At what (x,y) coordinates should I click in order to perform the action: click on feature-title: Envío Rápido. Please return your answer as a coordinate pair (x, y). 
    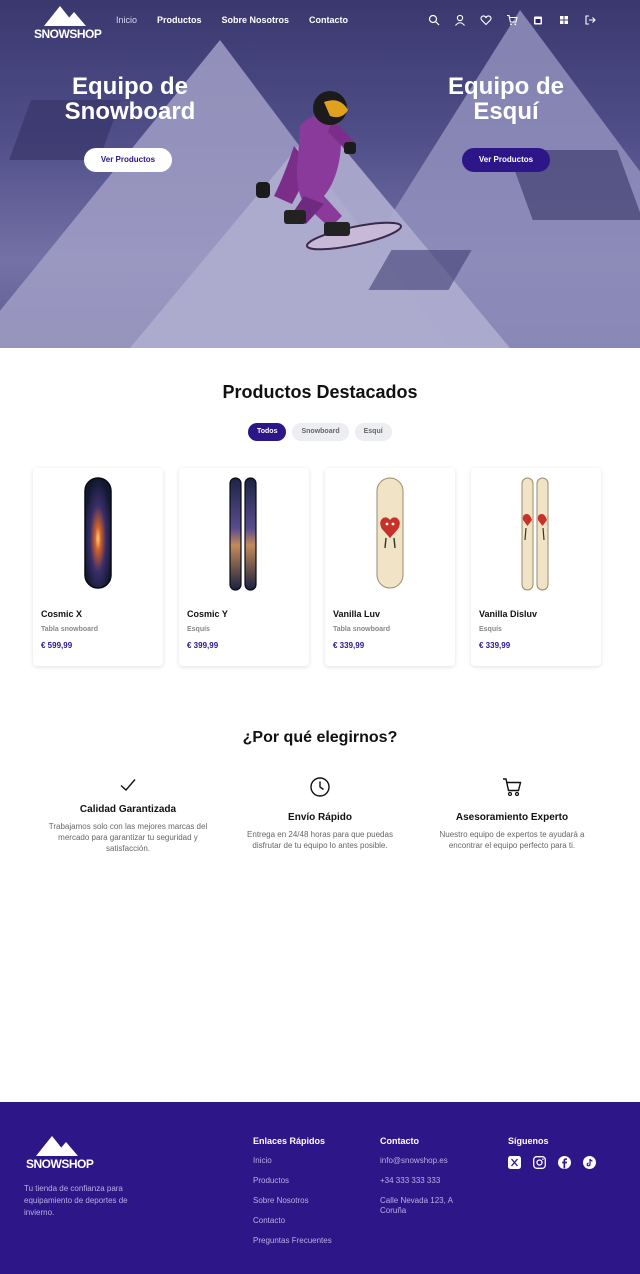
    Looking at the image, I should click on (320, 817).